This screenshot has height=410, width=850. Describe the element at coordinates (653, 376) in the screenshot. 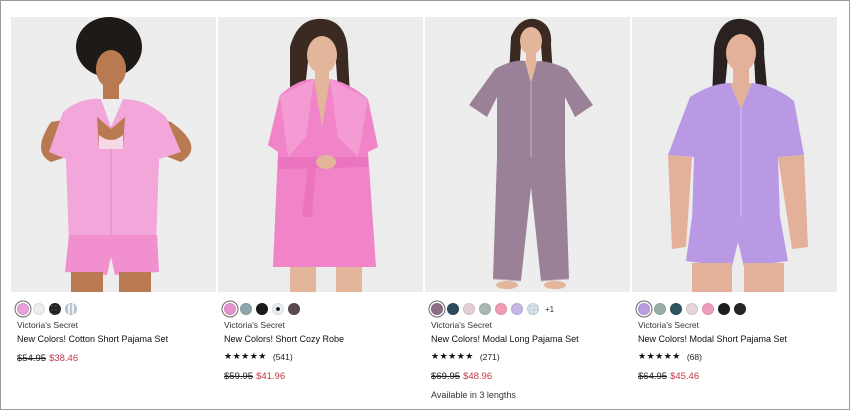

I see `original-price: $64.95` at that location.